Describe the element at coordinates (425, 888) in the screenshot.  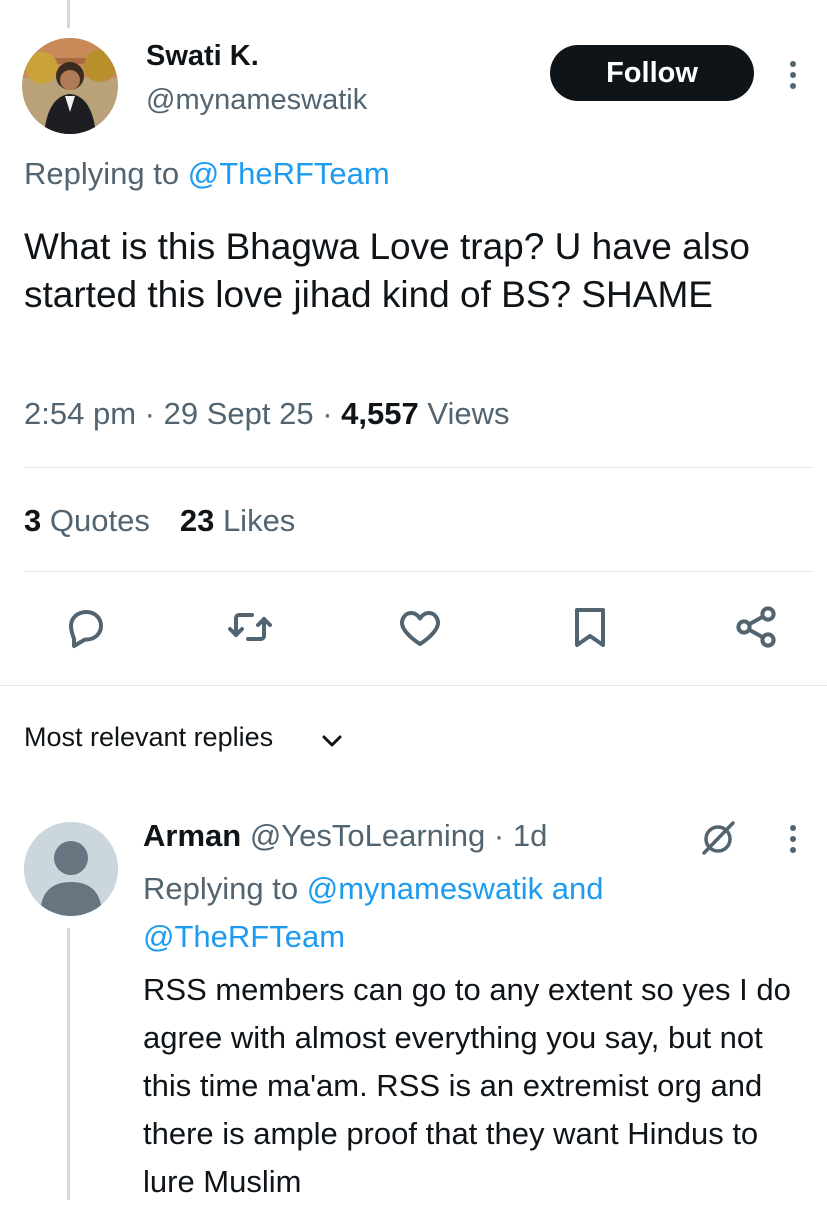
I see `replying-handle-link: @mynameswatik` at that location.